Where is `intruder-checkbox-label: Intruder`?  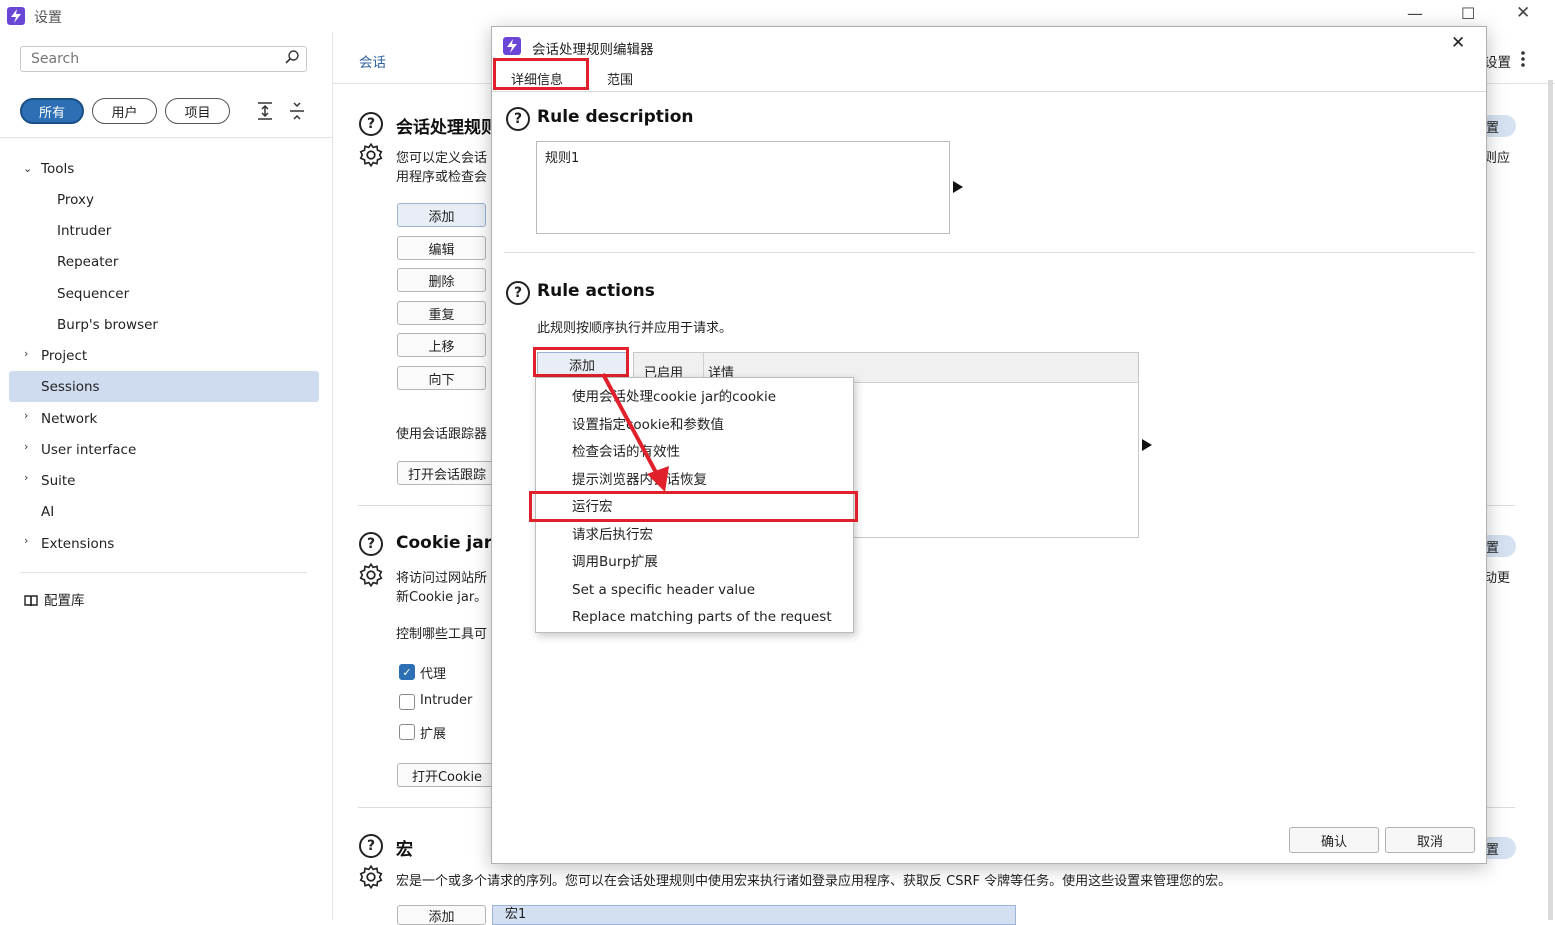 intruder-checkbox-label: Intruder is located at coordinates (446, 700).